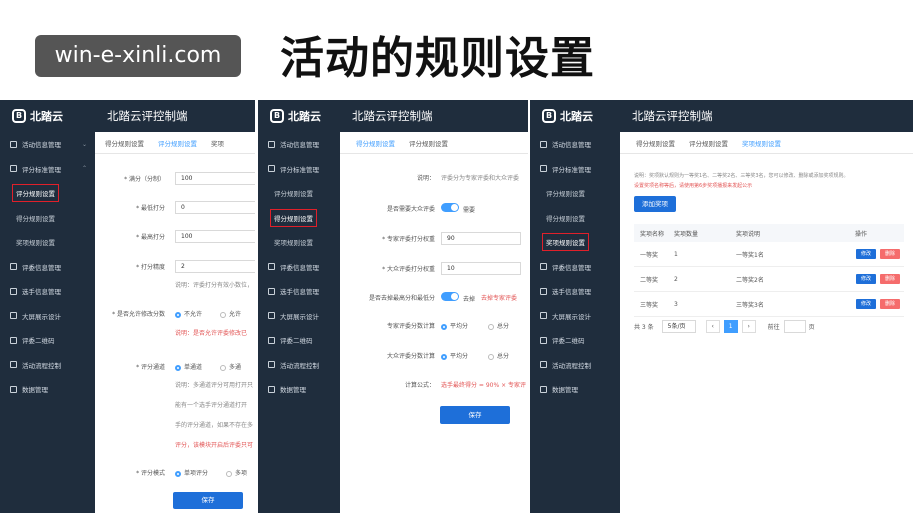 The height and width of the screenshot is (513, 913). I want to click on sidebar-item-standard: 评分标准管理 ⌃, so click(47, 169).